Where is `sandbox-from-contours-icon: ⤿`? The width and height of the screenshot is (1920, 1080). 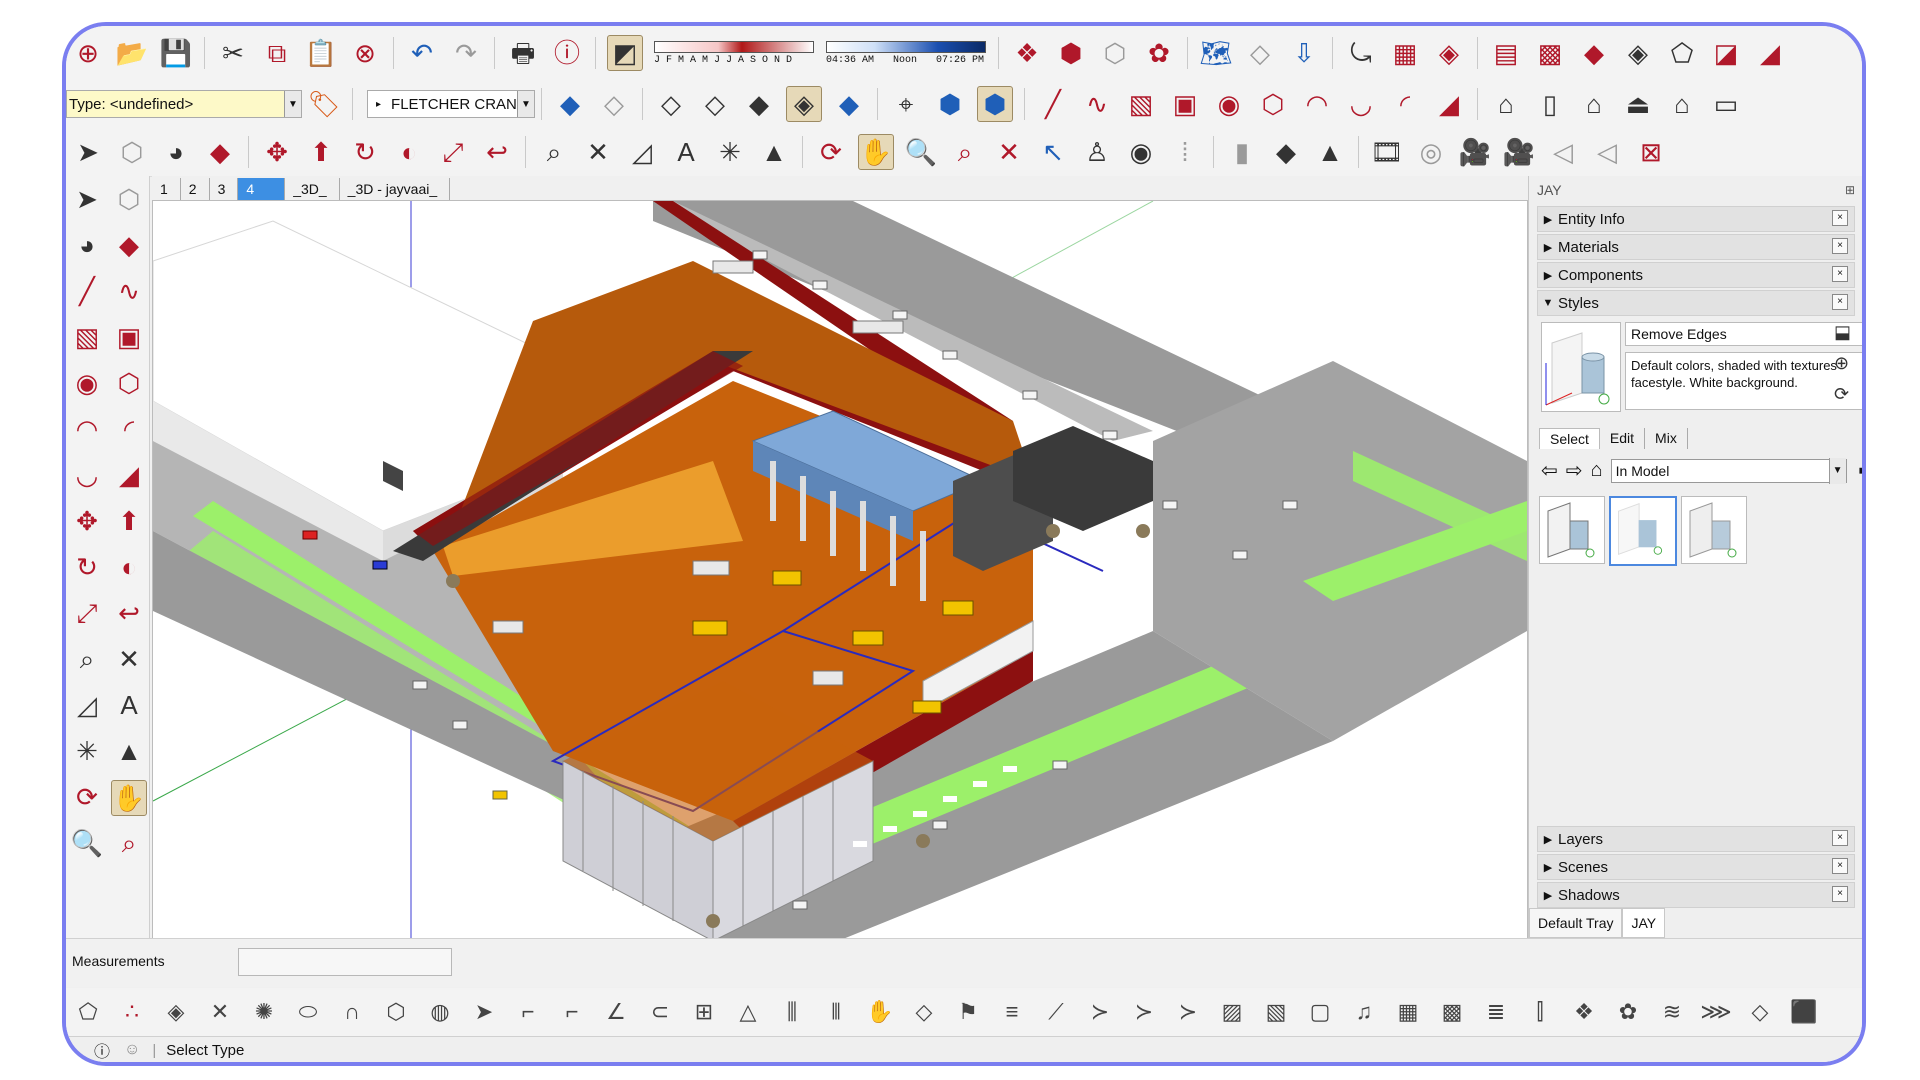 sandbox-from-contours-icon: ⤿ is located at coordinates (1361, 53).